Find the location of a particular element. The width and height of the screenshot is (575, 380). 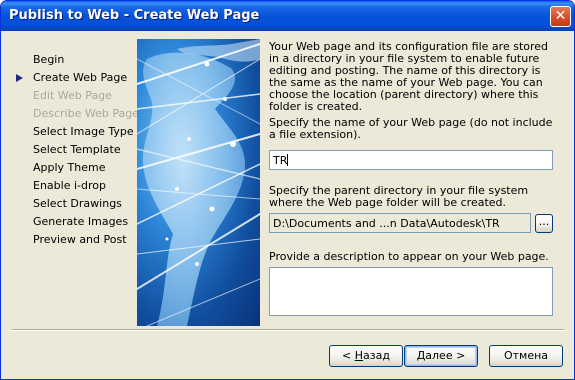

window-title: Publish to Web - Create Web Page is located at coordinates (134, 15).